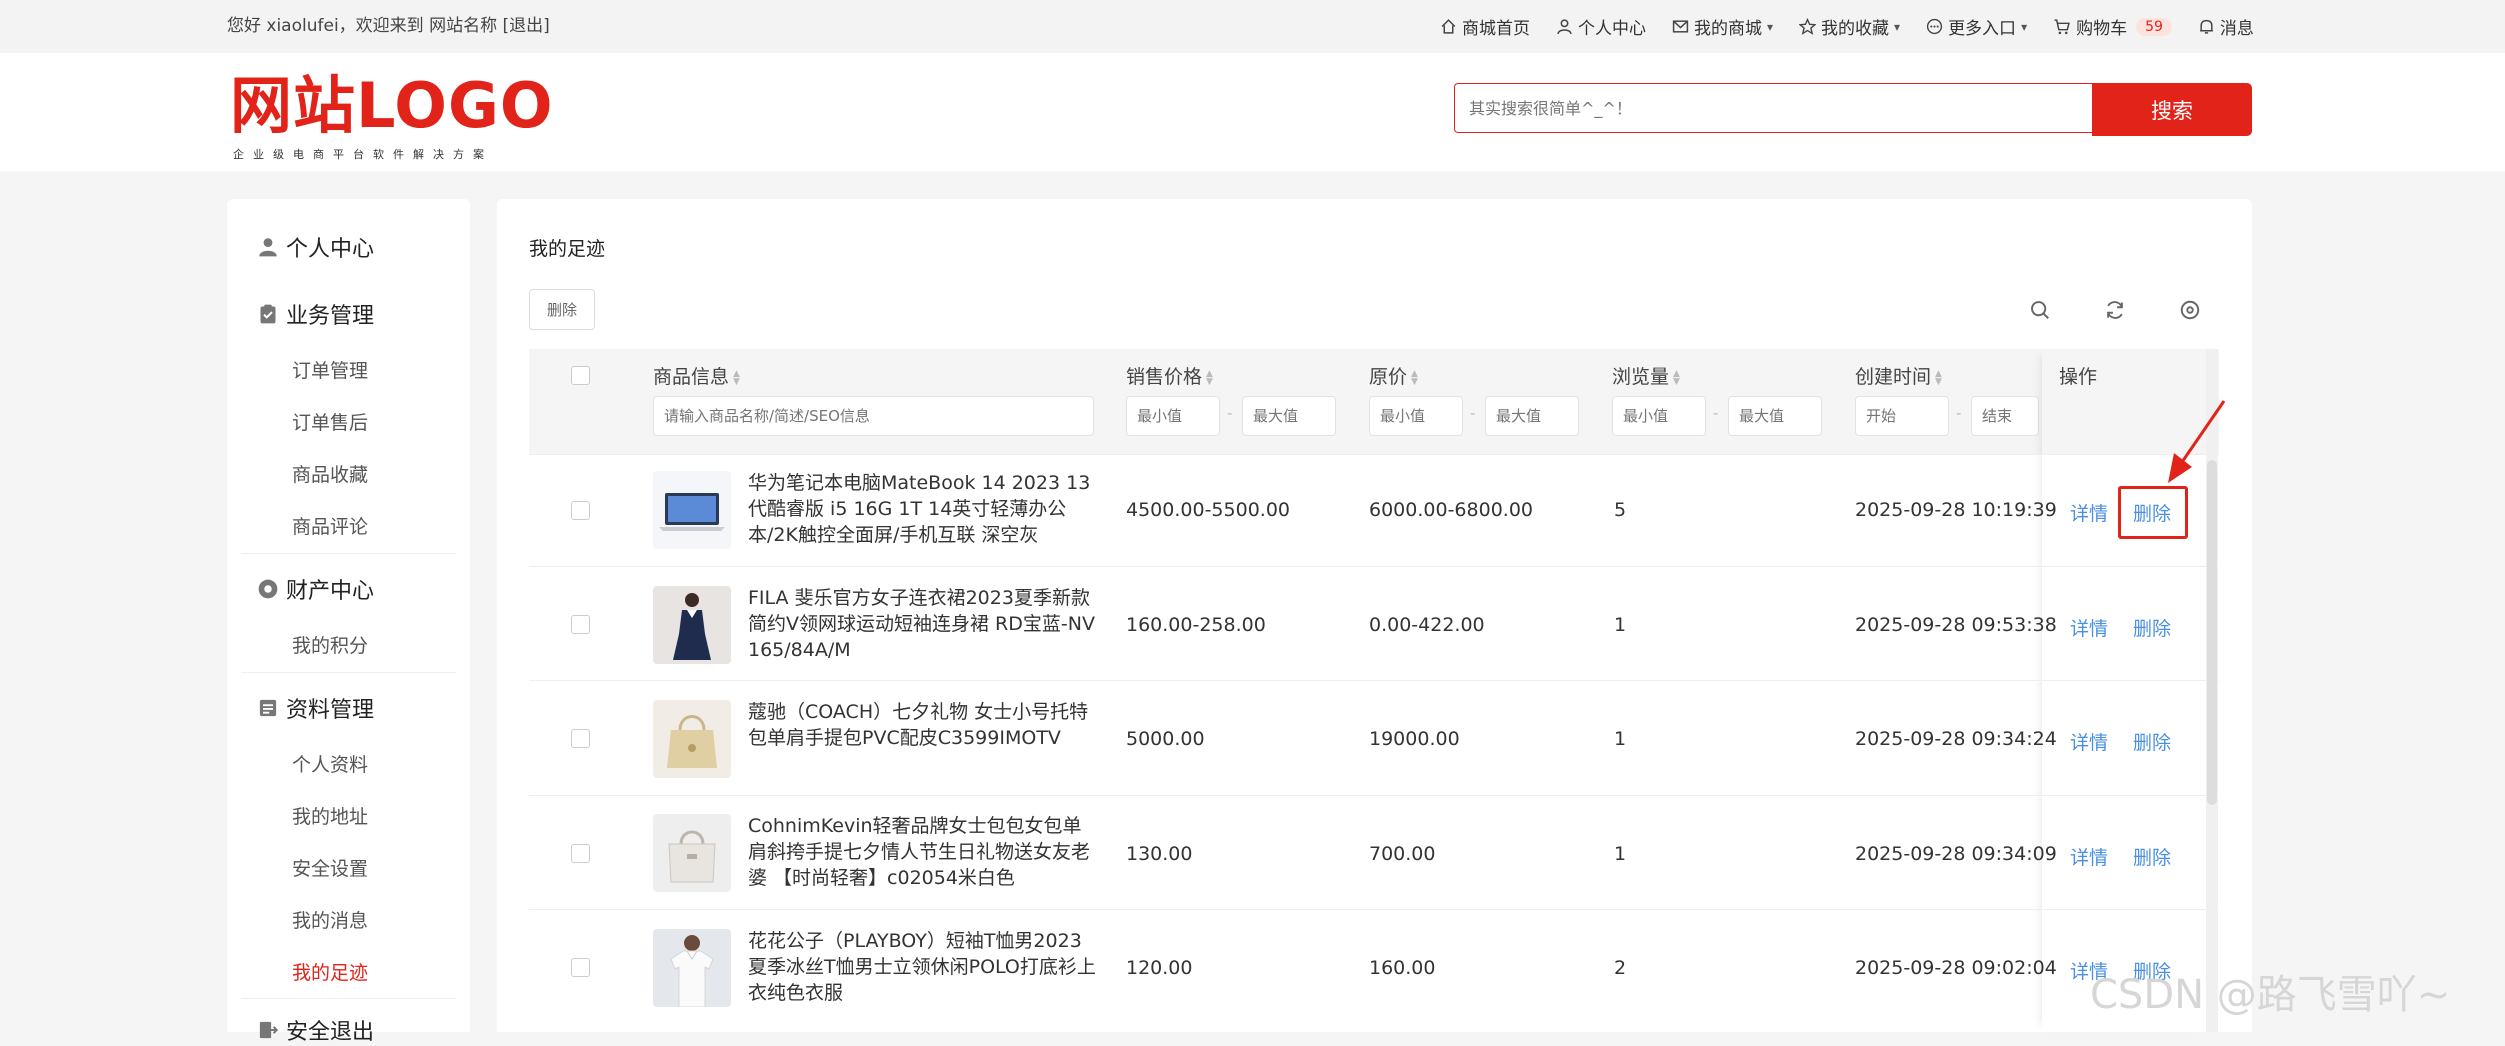  I want to click on views-max-input, so click(1775, 416).